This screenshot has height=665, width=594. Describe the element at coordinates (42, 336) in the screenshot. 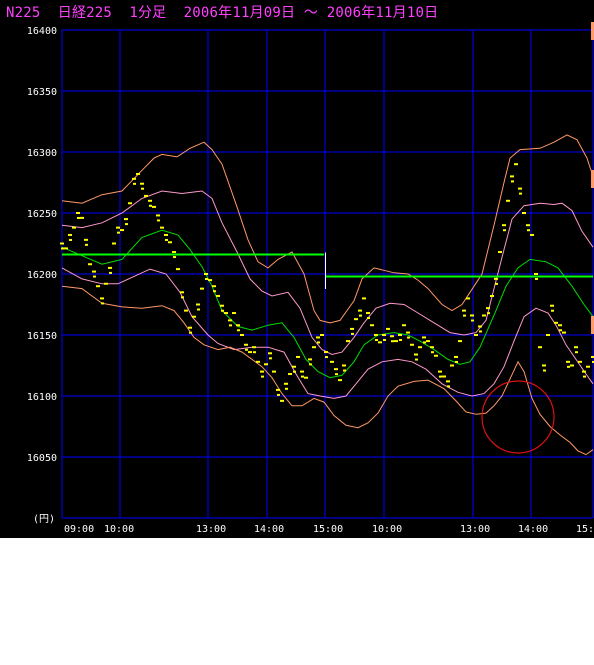

I see `y-tick-label: 16150` at that location.